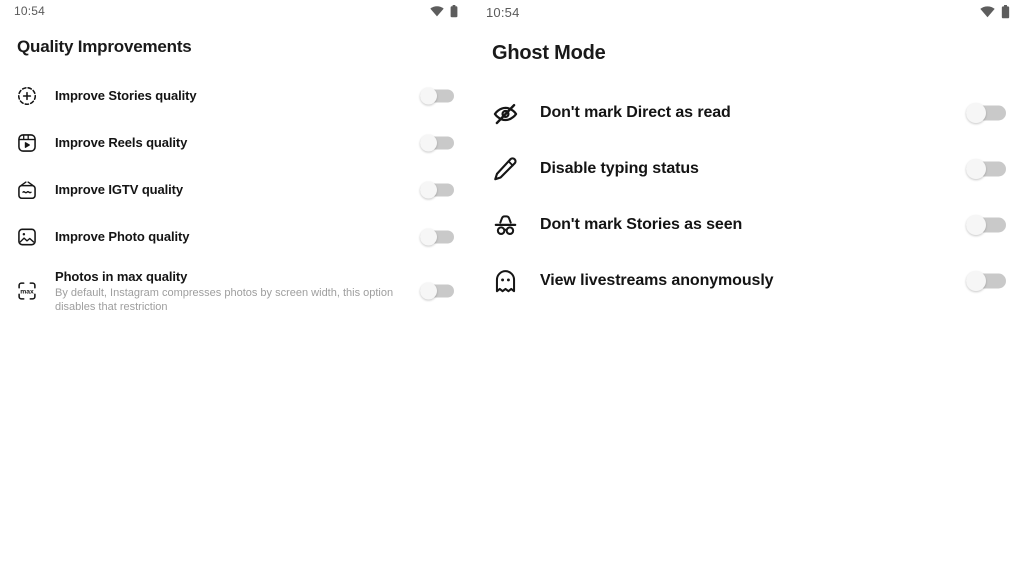 The width and height of the screenshot is (1024, 576). I want to click on page-title: Ghost Mode, so click(549, 53).